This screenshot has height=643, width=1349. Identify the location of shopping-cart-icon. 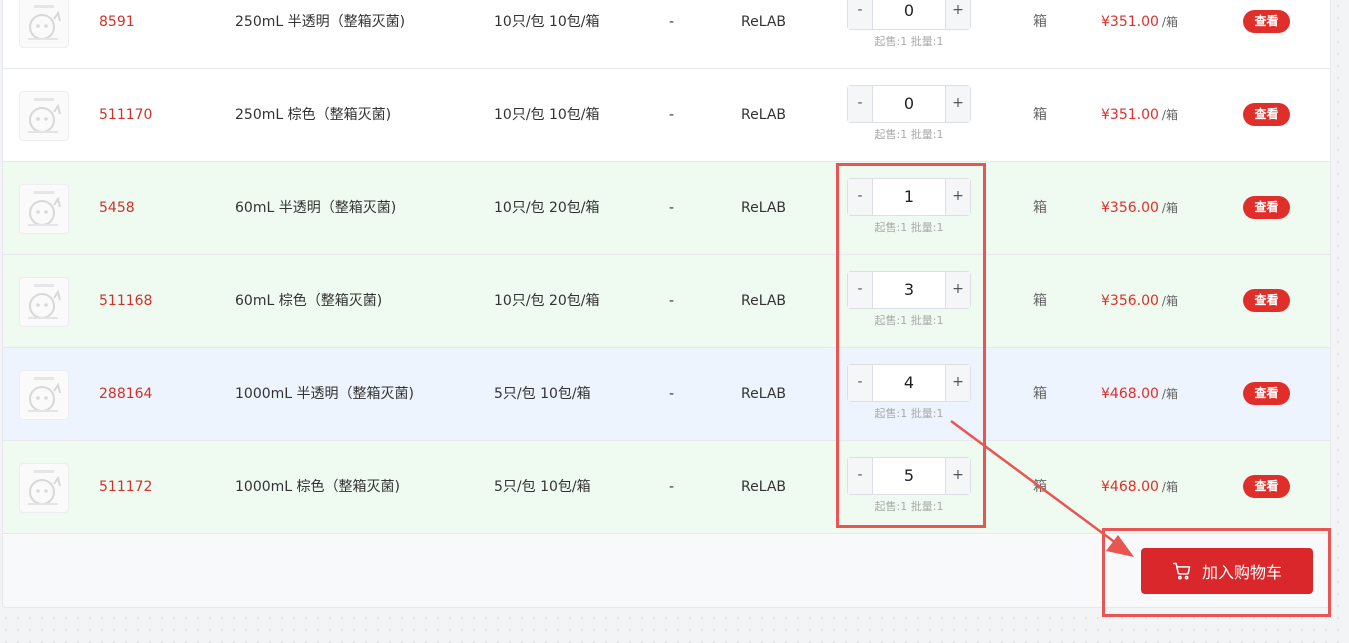
(1181, 571).